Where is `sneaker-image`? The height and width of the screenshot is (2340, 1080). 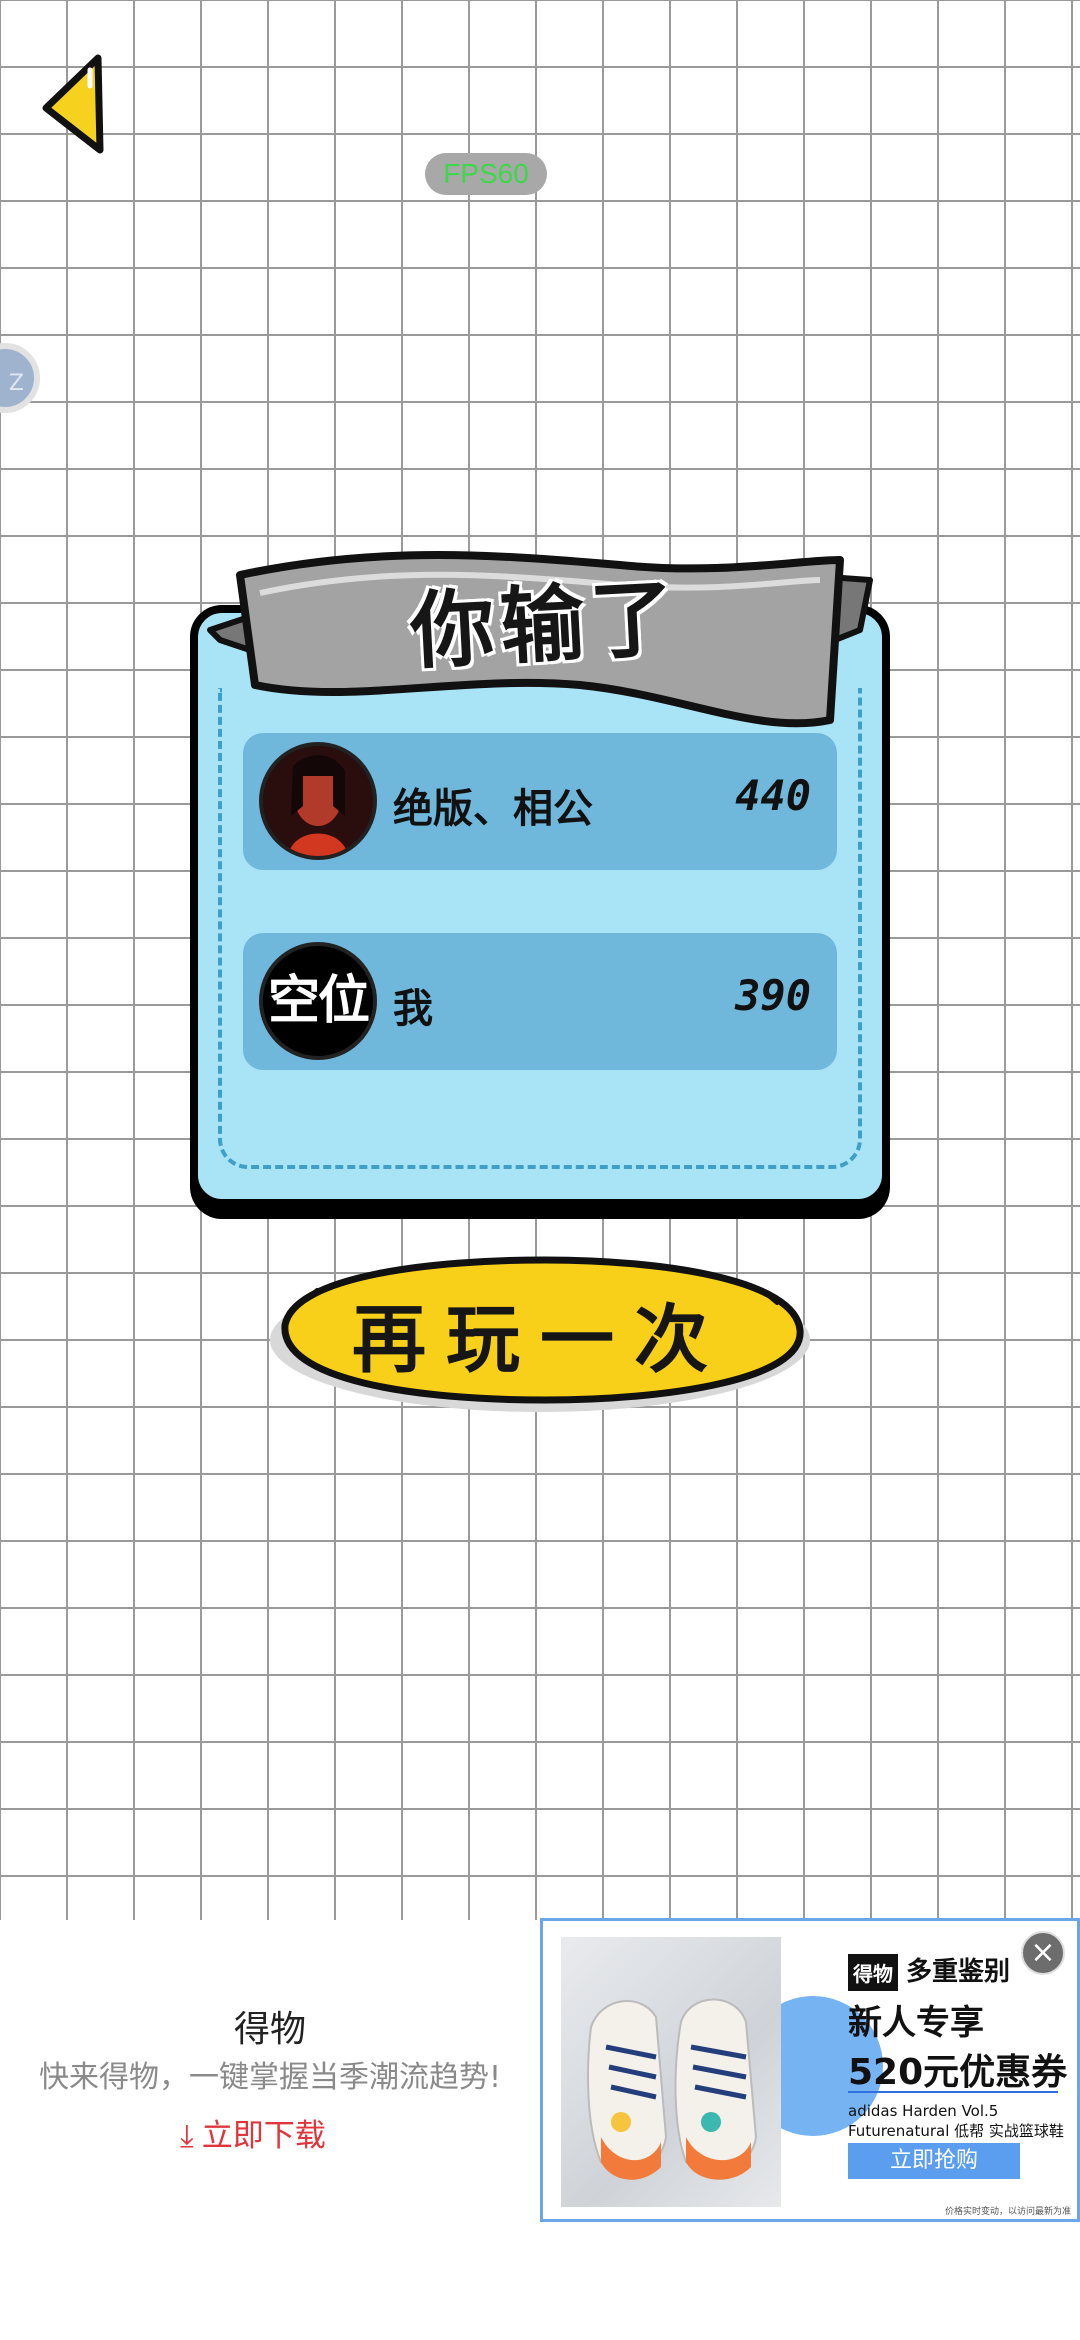
sneaker-image is located at coordinates (671, 2072).